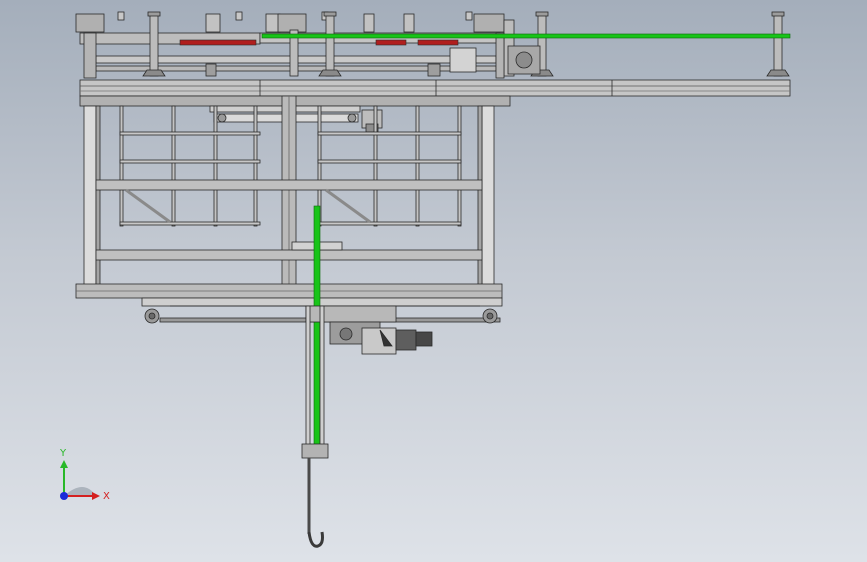 This screenshot has width=867, height=562. Describe the element at coordinates (63, 453) in the screenshot. I see `triad-y-label: Y` at that location.